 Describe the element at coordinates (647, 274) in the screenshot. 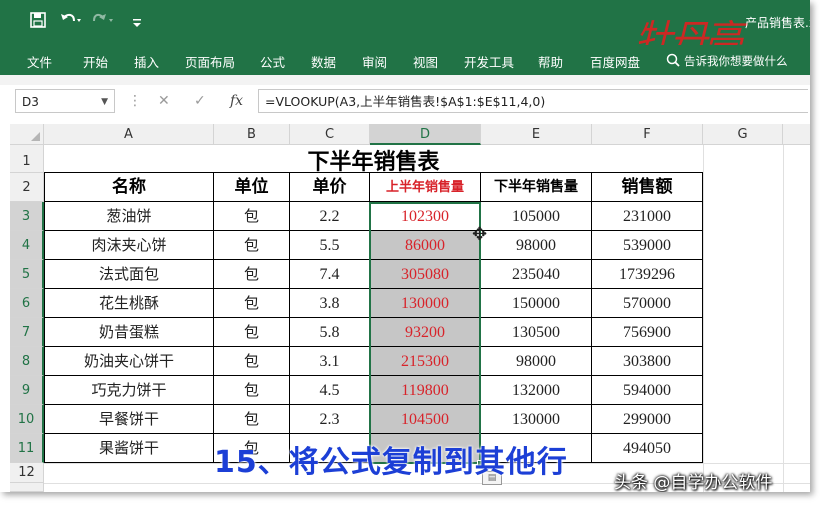

I see `cell-revenue: 1739296` at that location.